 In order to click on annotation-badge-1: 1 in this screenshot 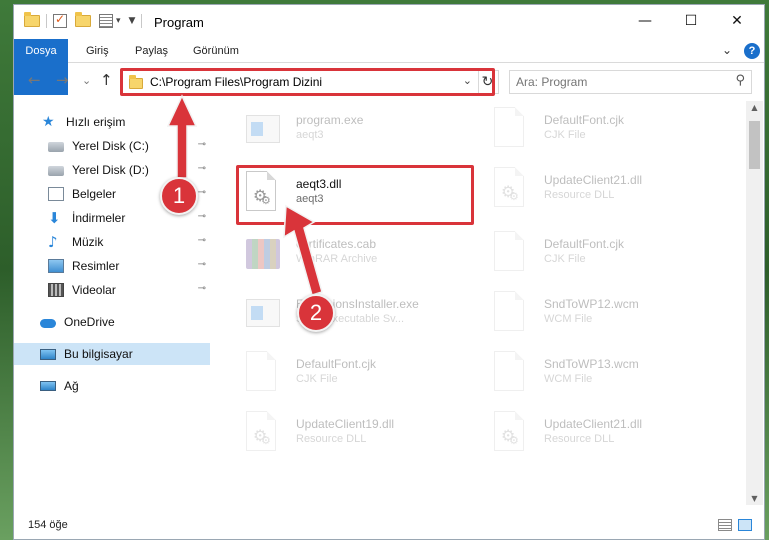, I will do `click(179, 196)`.